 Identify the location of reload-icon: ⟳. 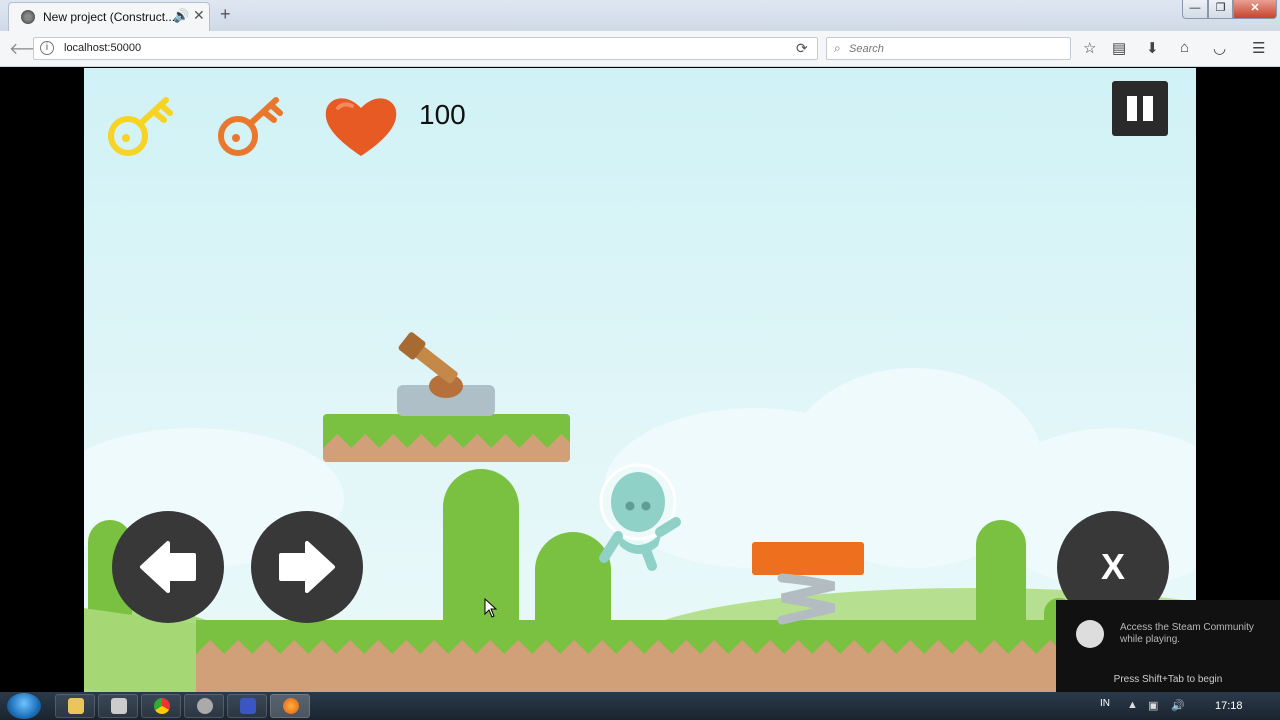
(802, 48).